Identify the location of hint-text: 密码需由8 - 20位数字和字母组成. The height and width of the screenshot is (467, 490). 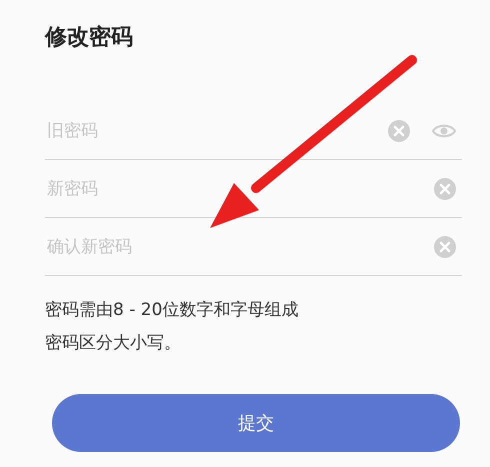
(172, 310).